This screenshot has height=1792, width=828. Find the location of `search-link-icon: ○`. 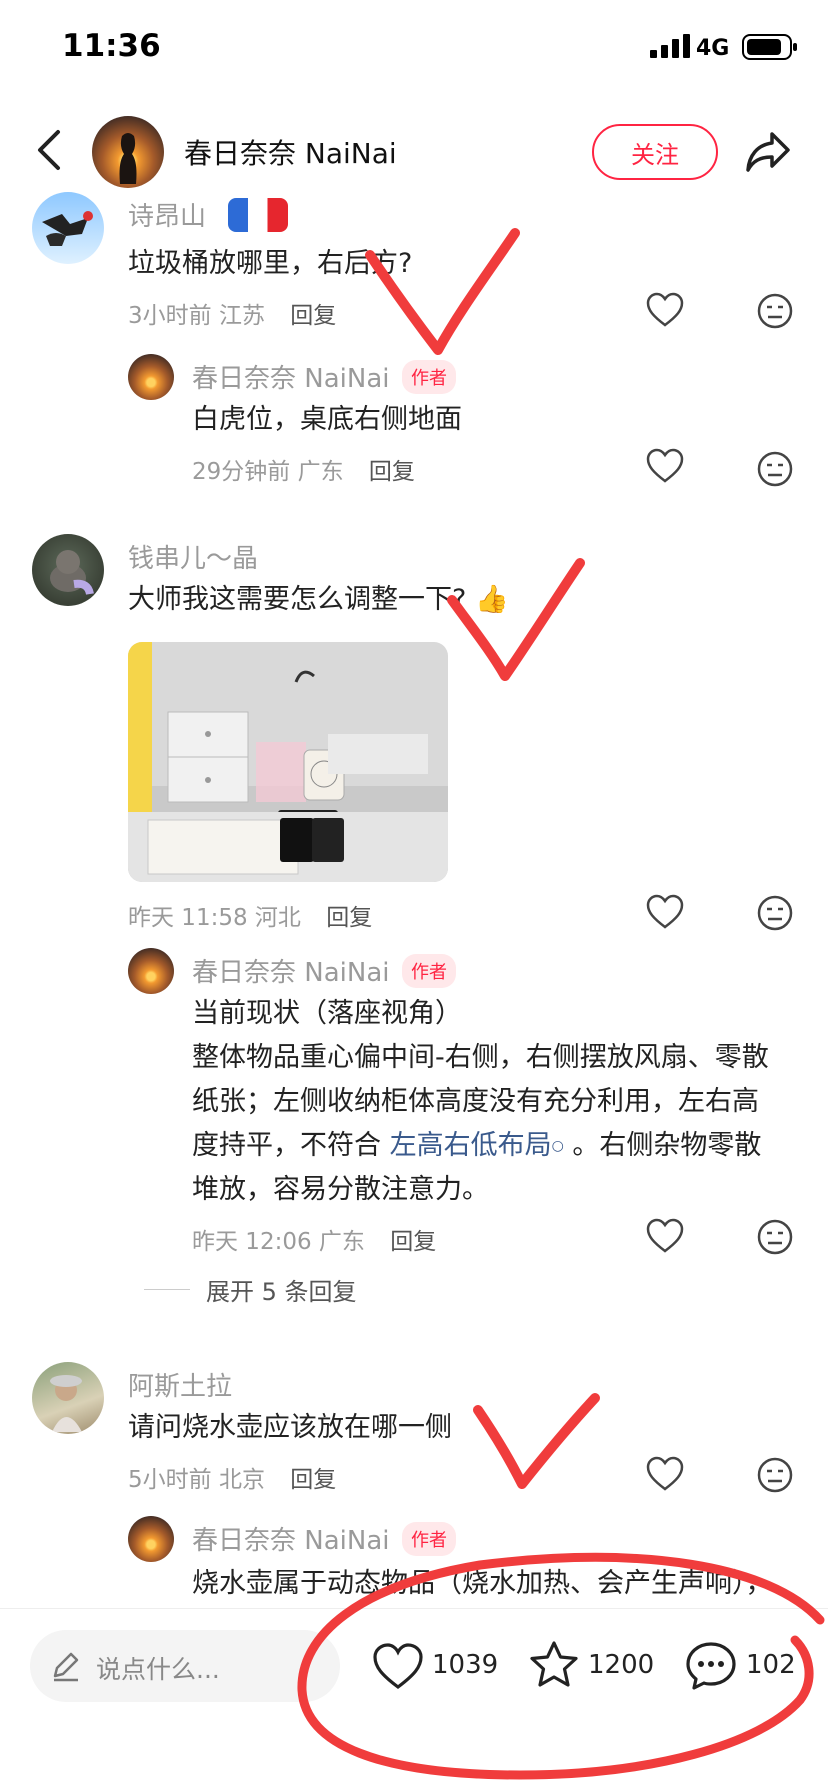

search-link-icon: ○ is located at coordinates (558, 1146).